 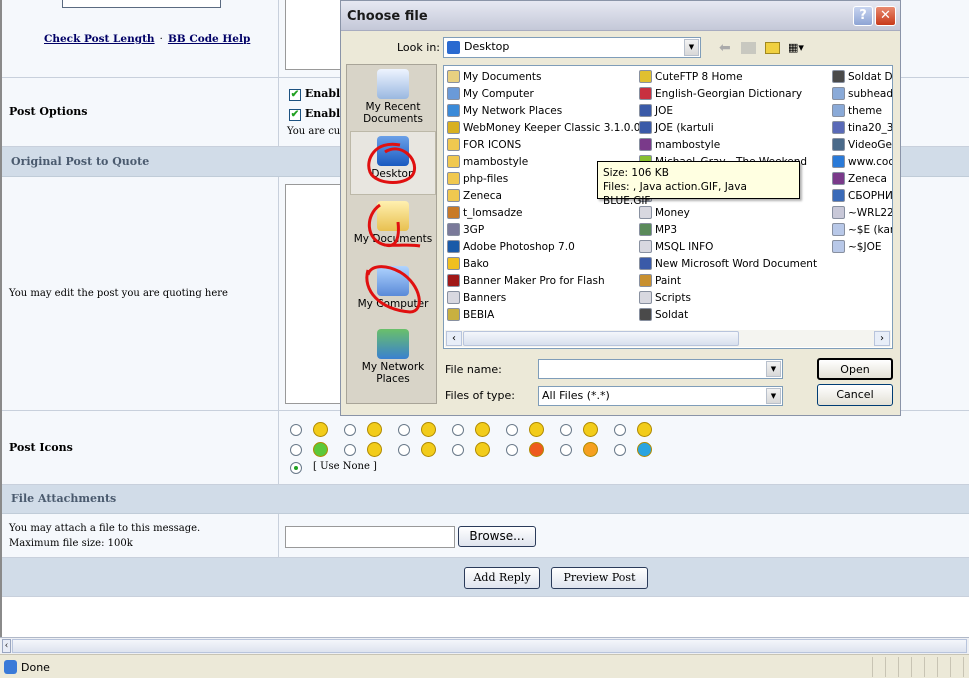 I want to click on file-item: New Microsoft Word Document, so click(x=728, y=263).